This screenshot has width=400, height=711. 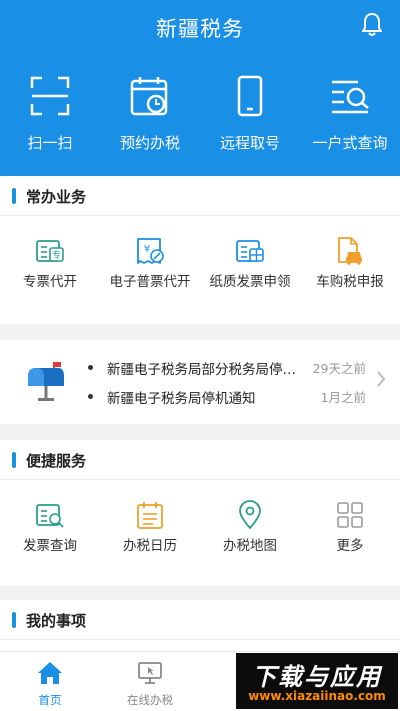 What do you see at coordinates (149, 143) in the screenshot?
I see `quick-appointment-label: 预约办税` at bounding box center [149, 143].